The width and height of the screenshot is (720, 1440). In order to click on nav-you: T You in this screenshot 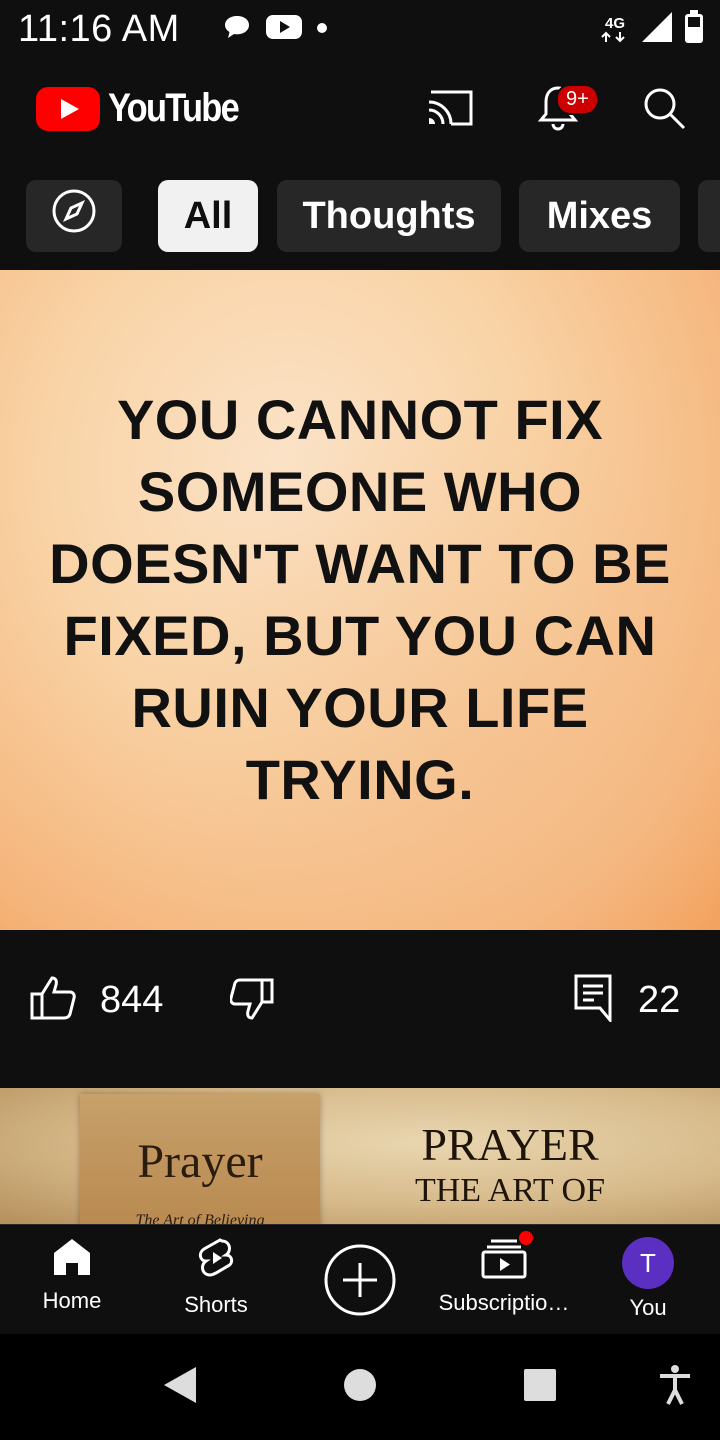, I will do `click(648, 1279)`.